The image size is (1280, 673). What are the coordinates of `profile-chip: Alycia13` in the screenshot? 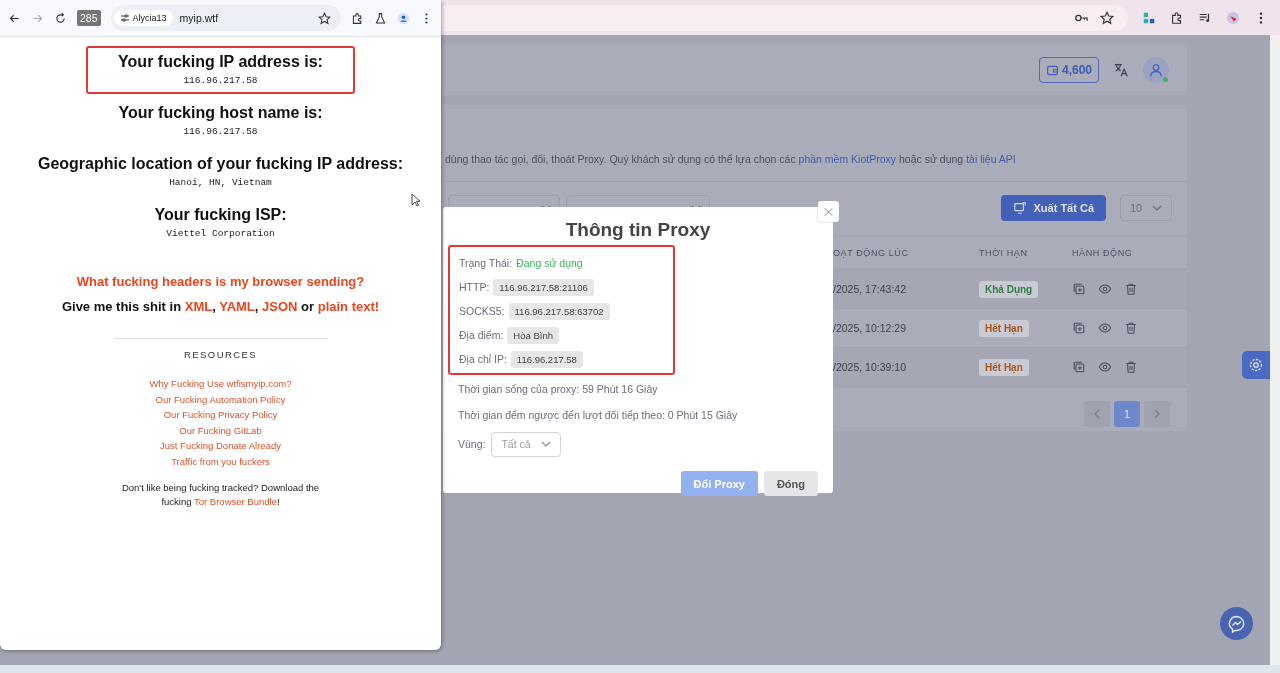 It's located at (143, 18).